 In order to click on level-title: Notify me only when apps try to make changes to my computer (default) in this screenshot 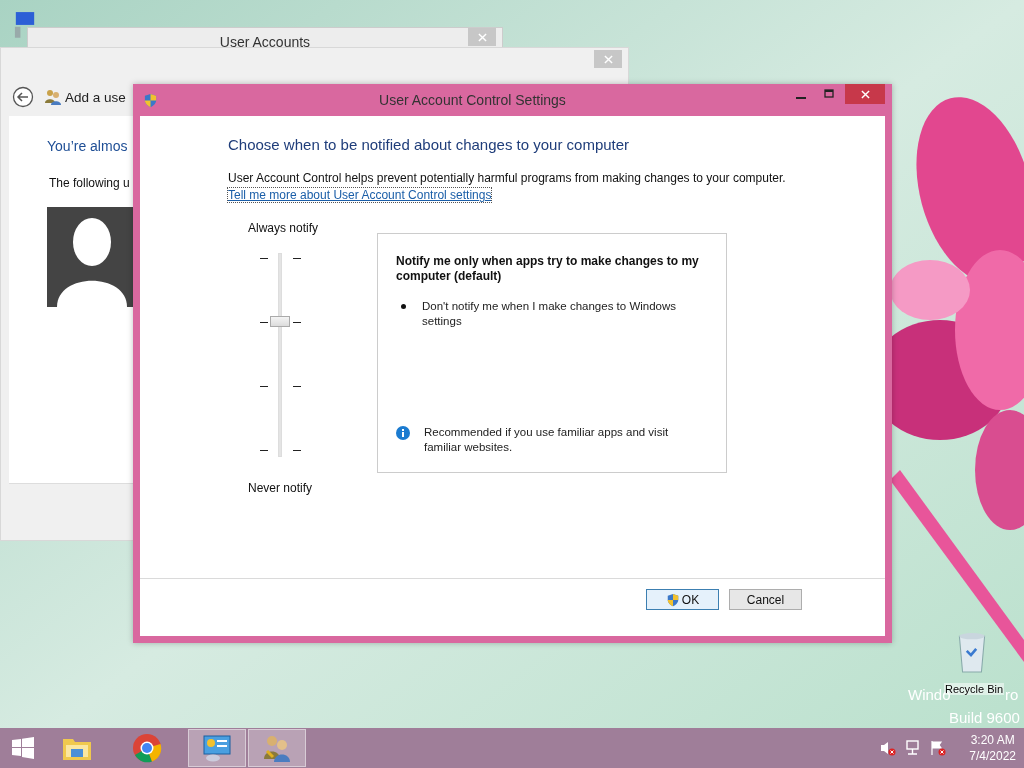, I will do `click(548, 269)`.